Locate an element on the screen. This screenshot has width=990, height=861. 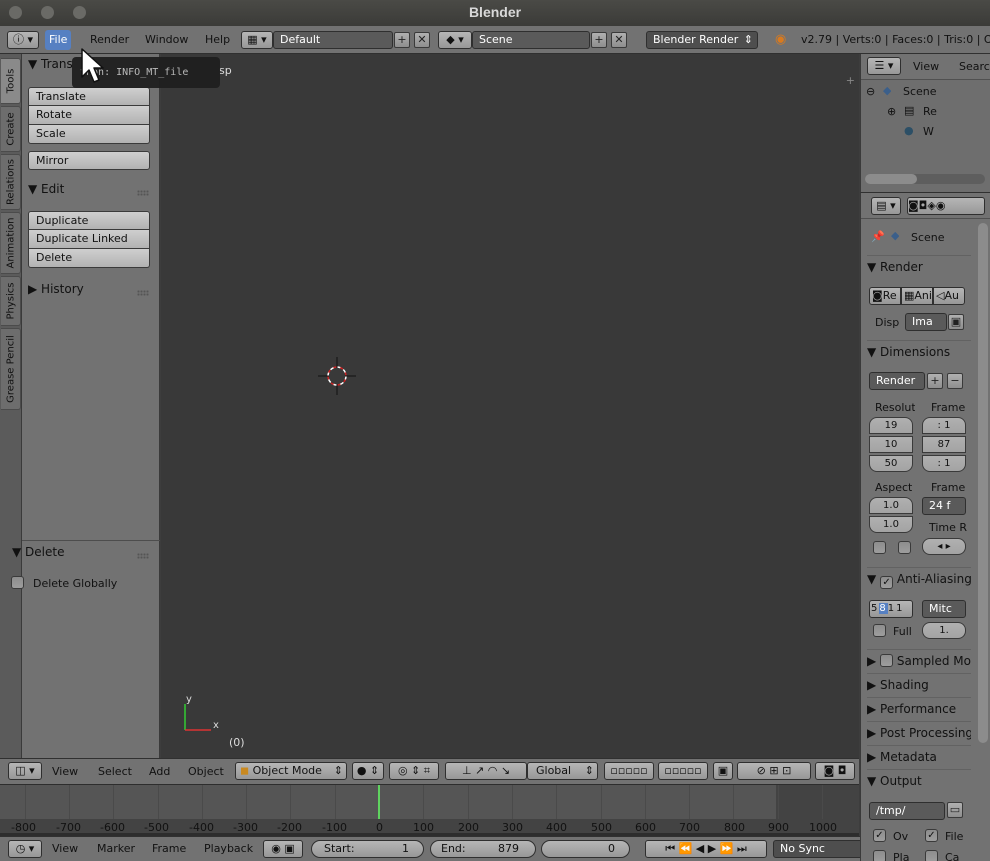
end-frame-field: End: 879 is located at coordinates (483, 849).